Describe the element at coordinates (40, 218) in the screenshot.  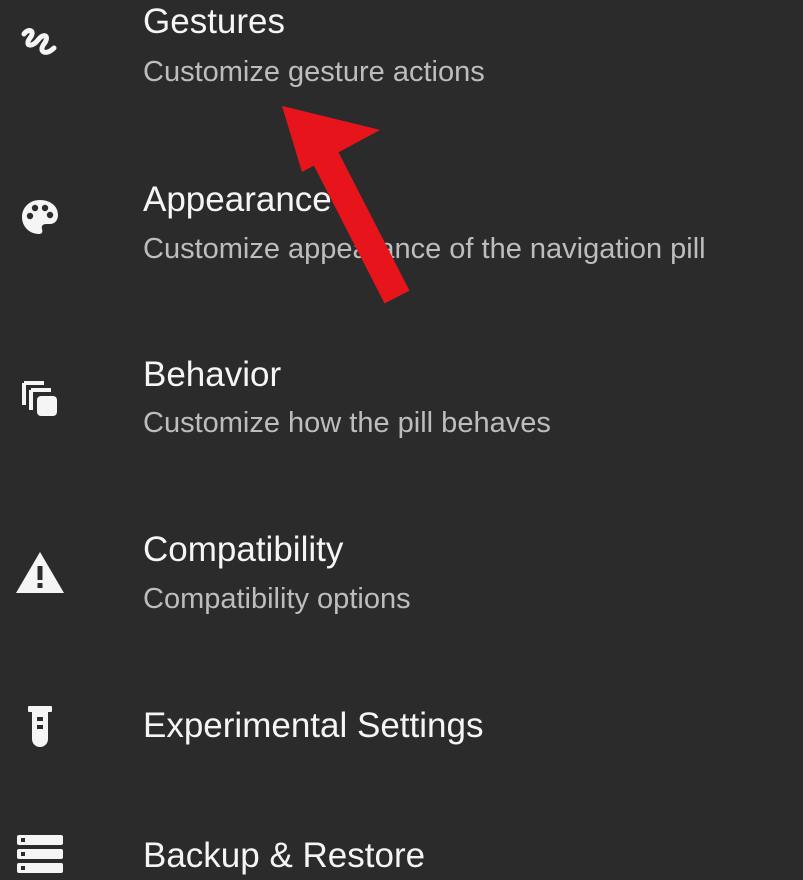
I see `palette-icon` at that location.